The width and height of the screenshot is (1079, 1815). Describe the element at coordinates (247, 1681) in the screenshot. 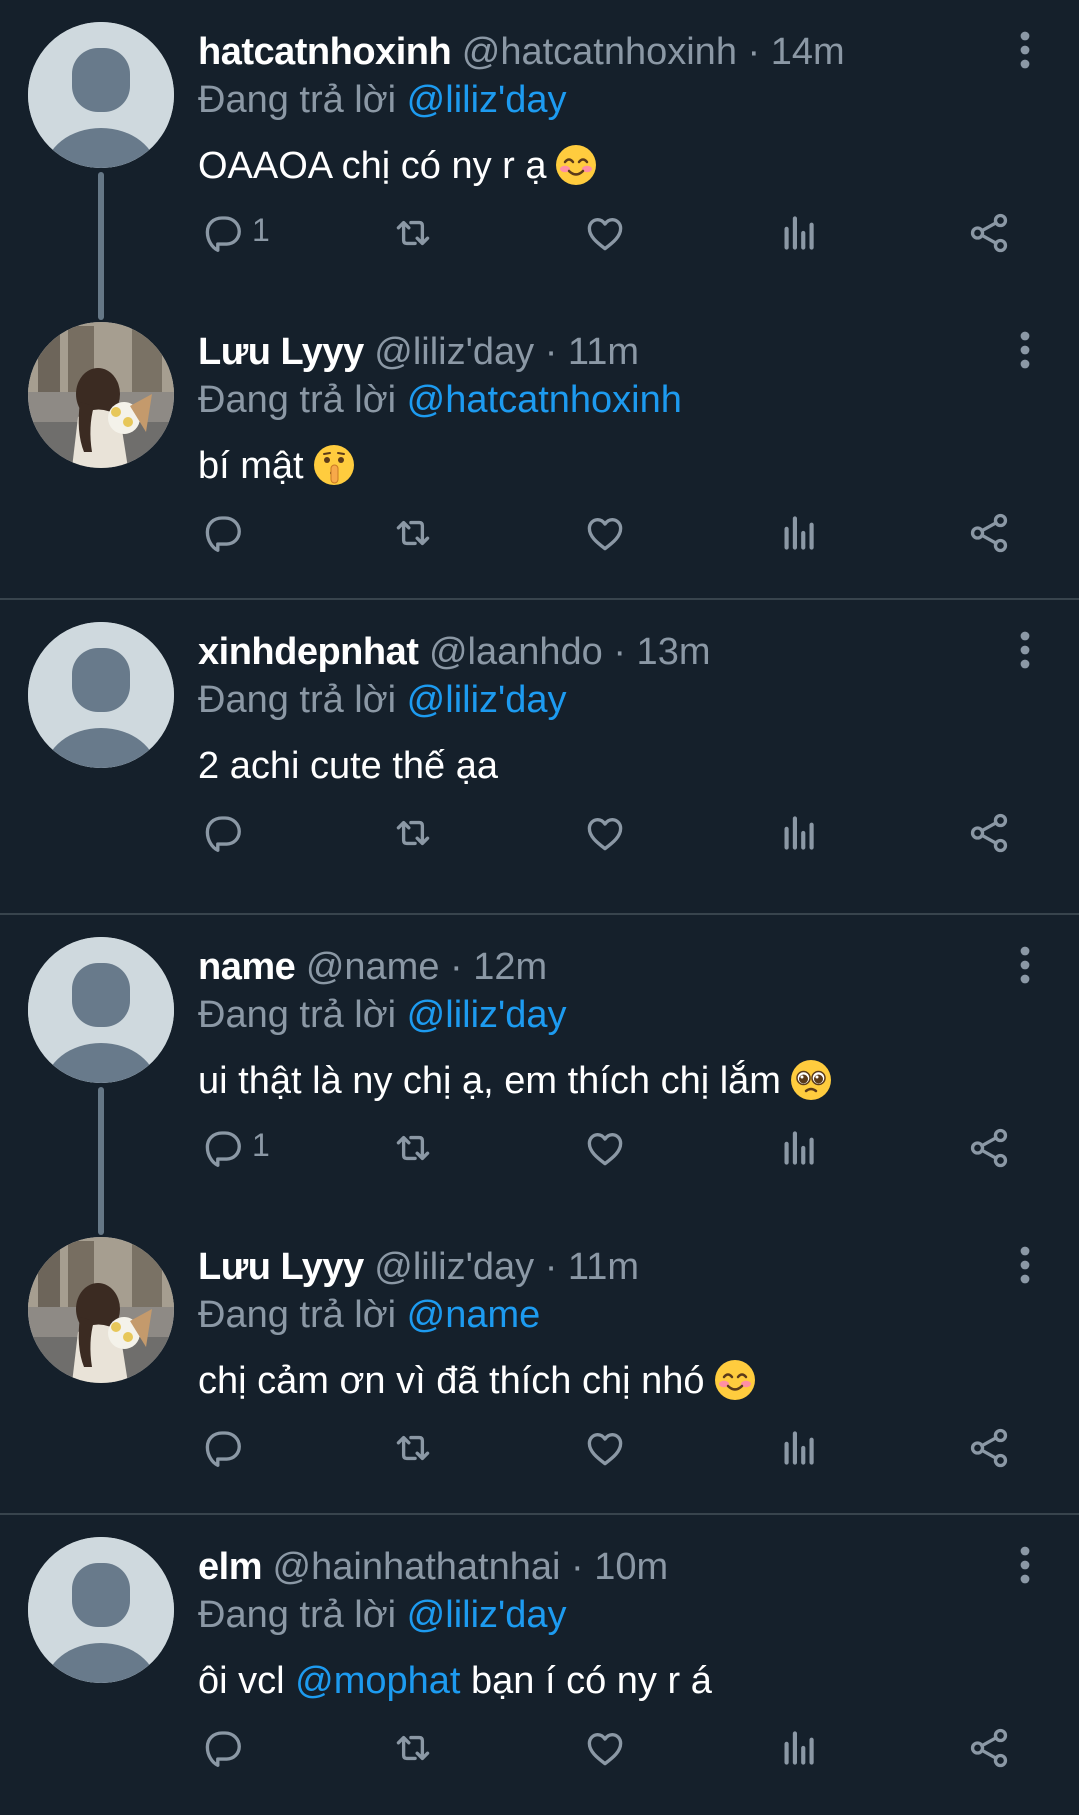

I see `tweet-text-content: ôi vcl` at that location.